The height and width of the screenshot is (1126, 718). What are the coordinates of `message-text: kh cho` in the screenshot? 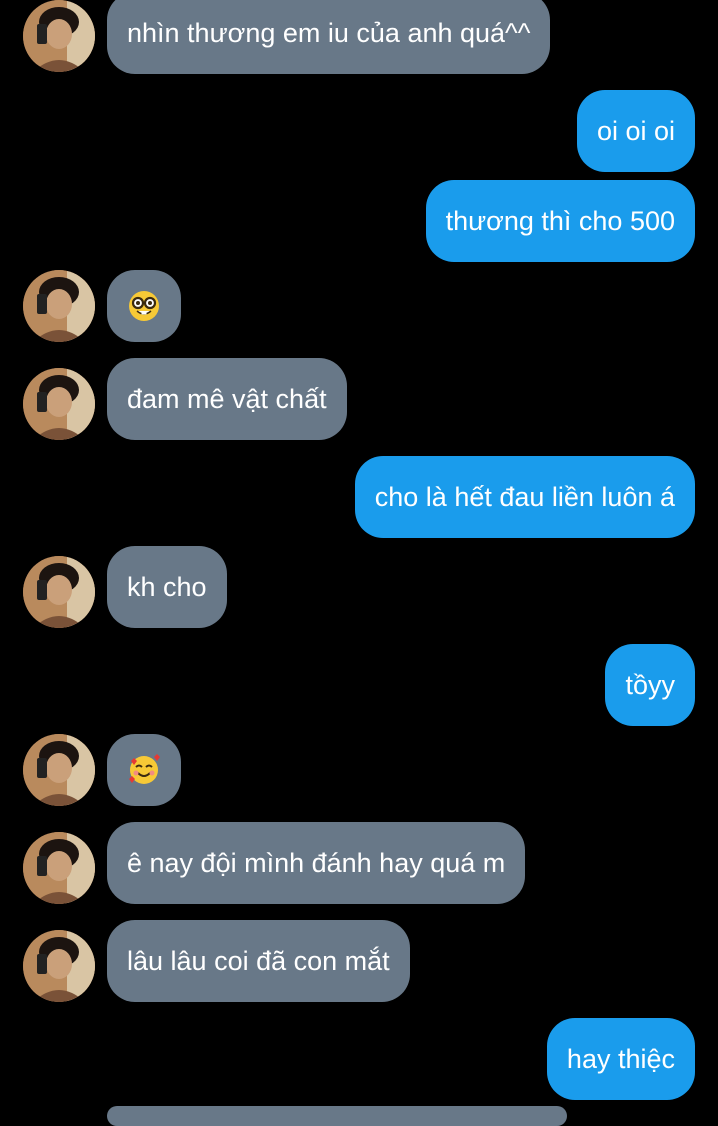 It's located at (167, 586).